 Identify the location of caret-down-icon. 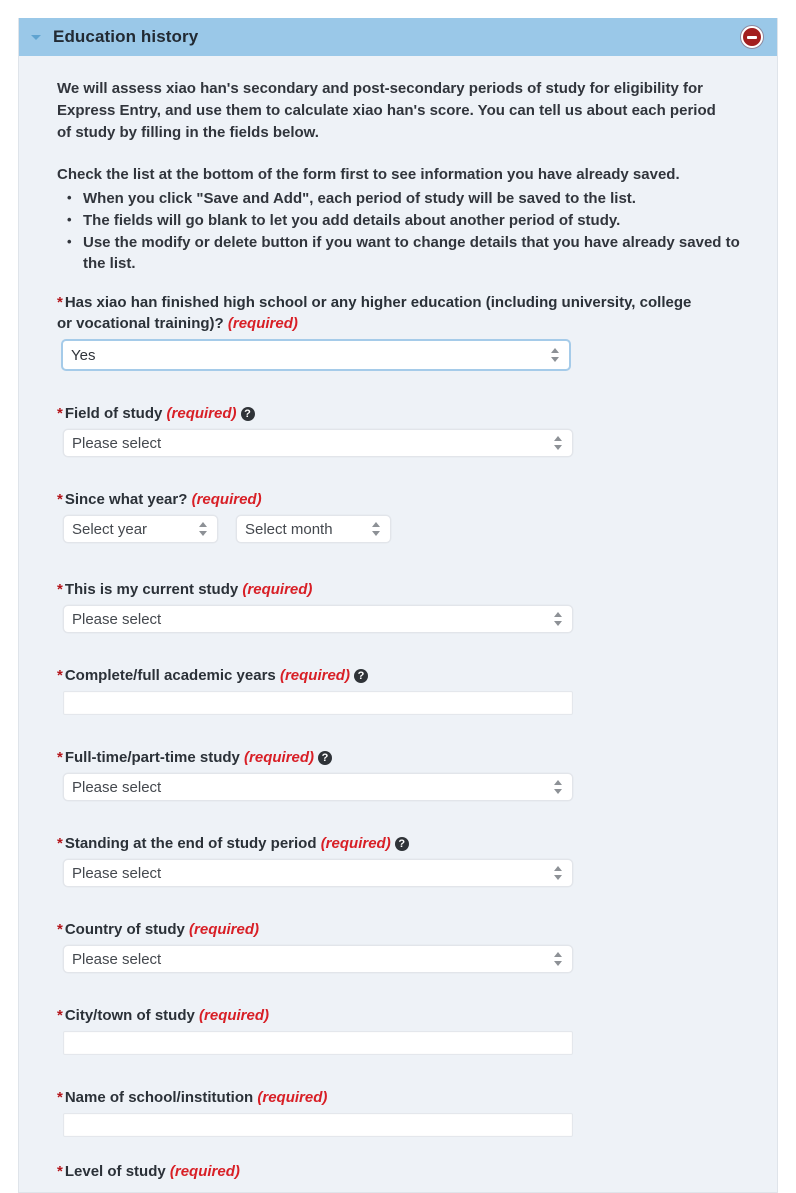
(36, 37).